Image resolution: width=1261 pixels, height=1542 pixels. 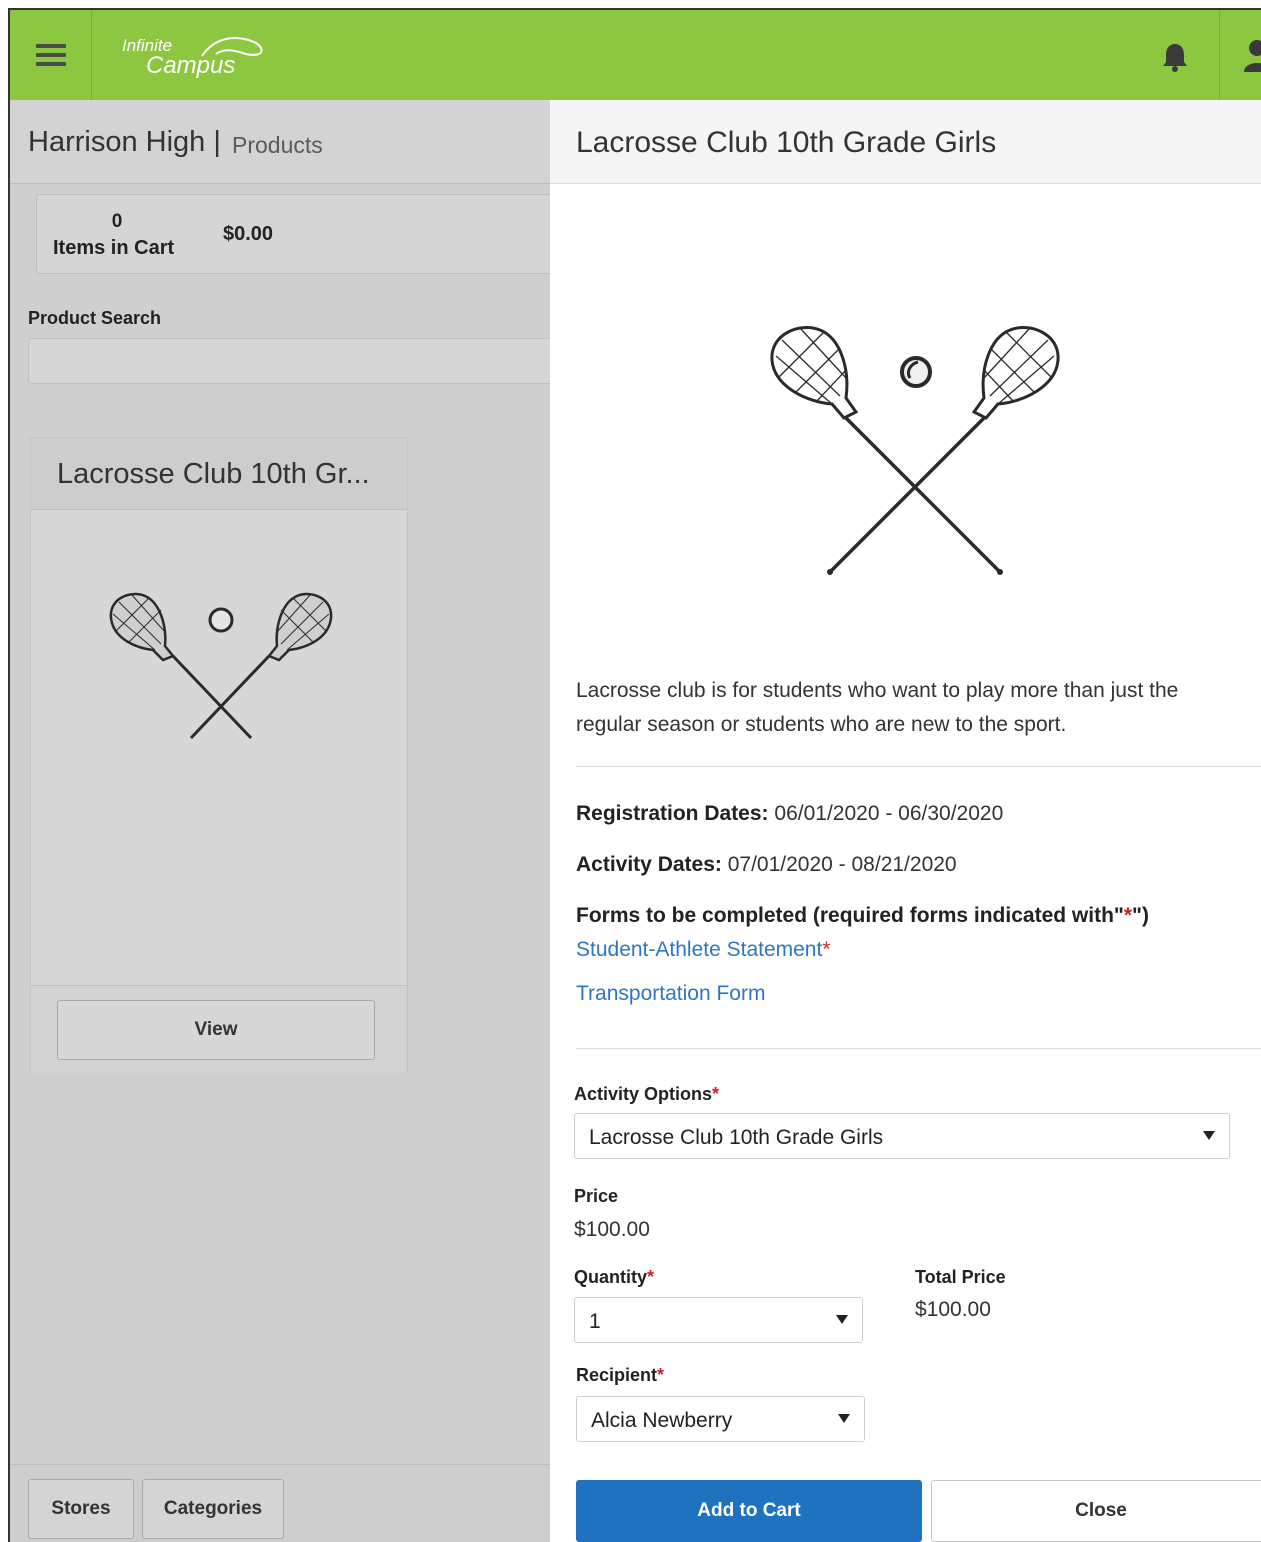 I want to click on bottom-toolbar: Stores Categories, so click(x=280, y=1503).